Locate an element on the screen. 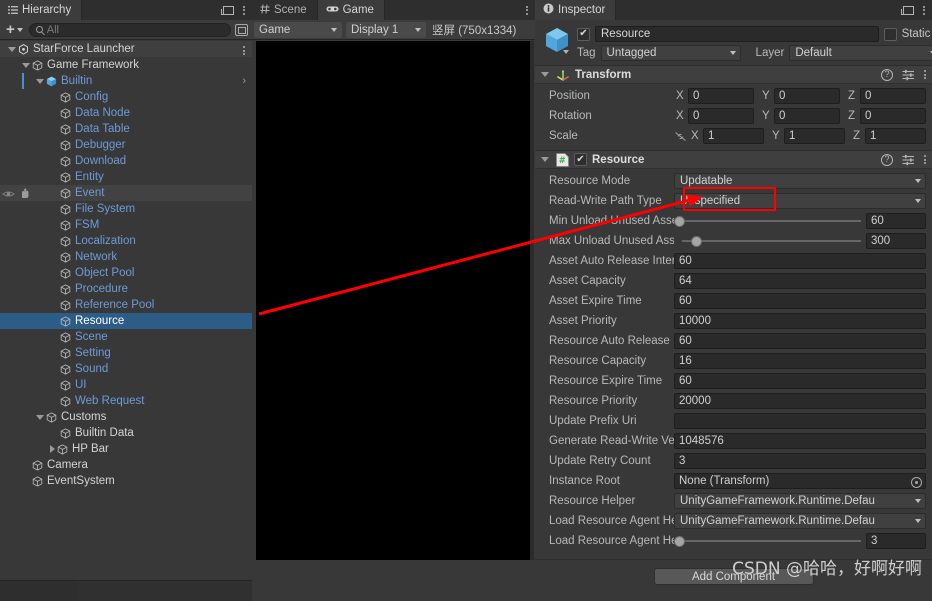 Image resolution: width=932 pixels, height=601 pixels. tab-hierarchy: Hierarchy is located at coordinates (41, 10).